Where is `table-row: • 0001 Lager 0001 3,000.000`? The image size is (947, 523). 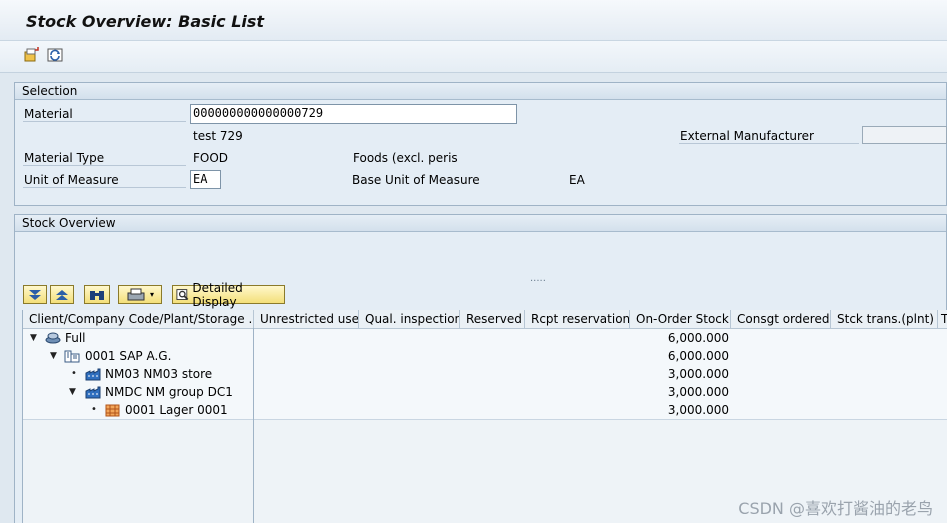 table-row: • 0001 Lager 0001 3,000.000 is located at coordinates (485, 410).